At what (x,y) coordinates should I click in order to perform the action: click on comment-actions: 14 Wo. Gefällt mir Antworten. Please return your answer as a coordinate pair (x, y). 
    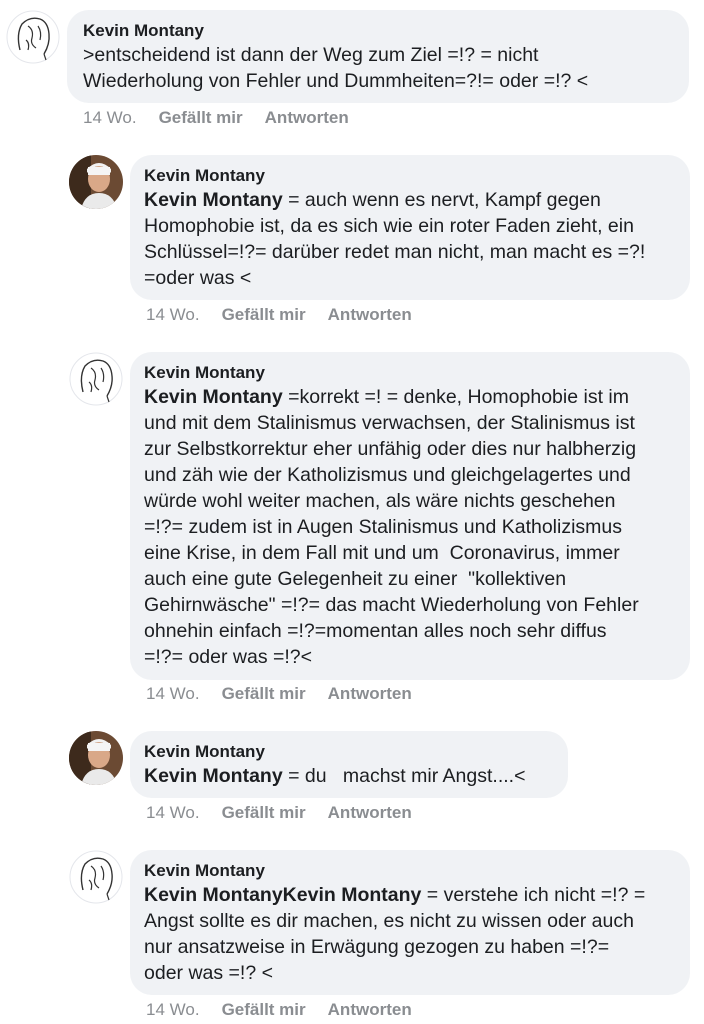
    Looking at the image, I should click on (290, 1010).